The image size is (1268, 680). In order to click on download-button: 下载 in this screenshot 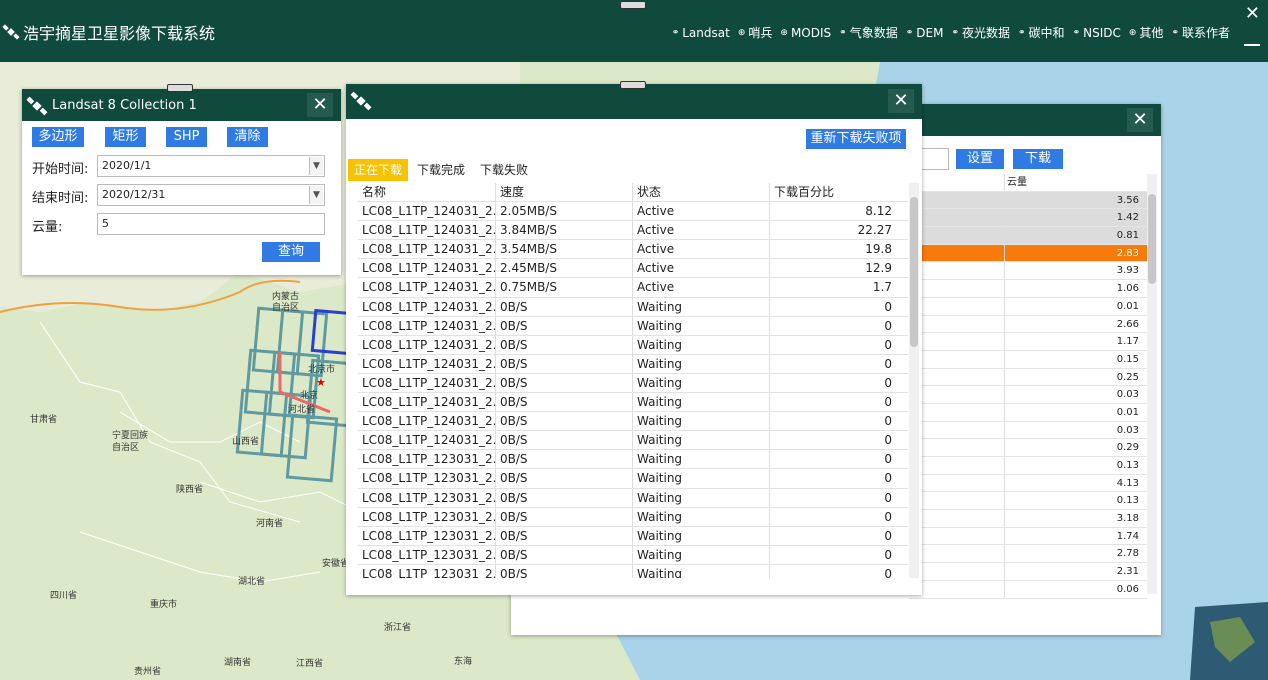, I will do `click(1038, 159)`.